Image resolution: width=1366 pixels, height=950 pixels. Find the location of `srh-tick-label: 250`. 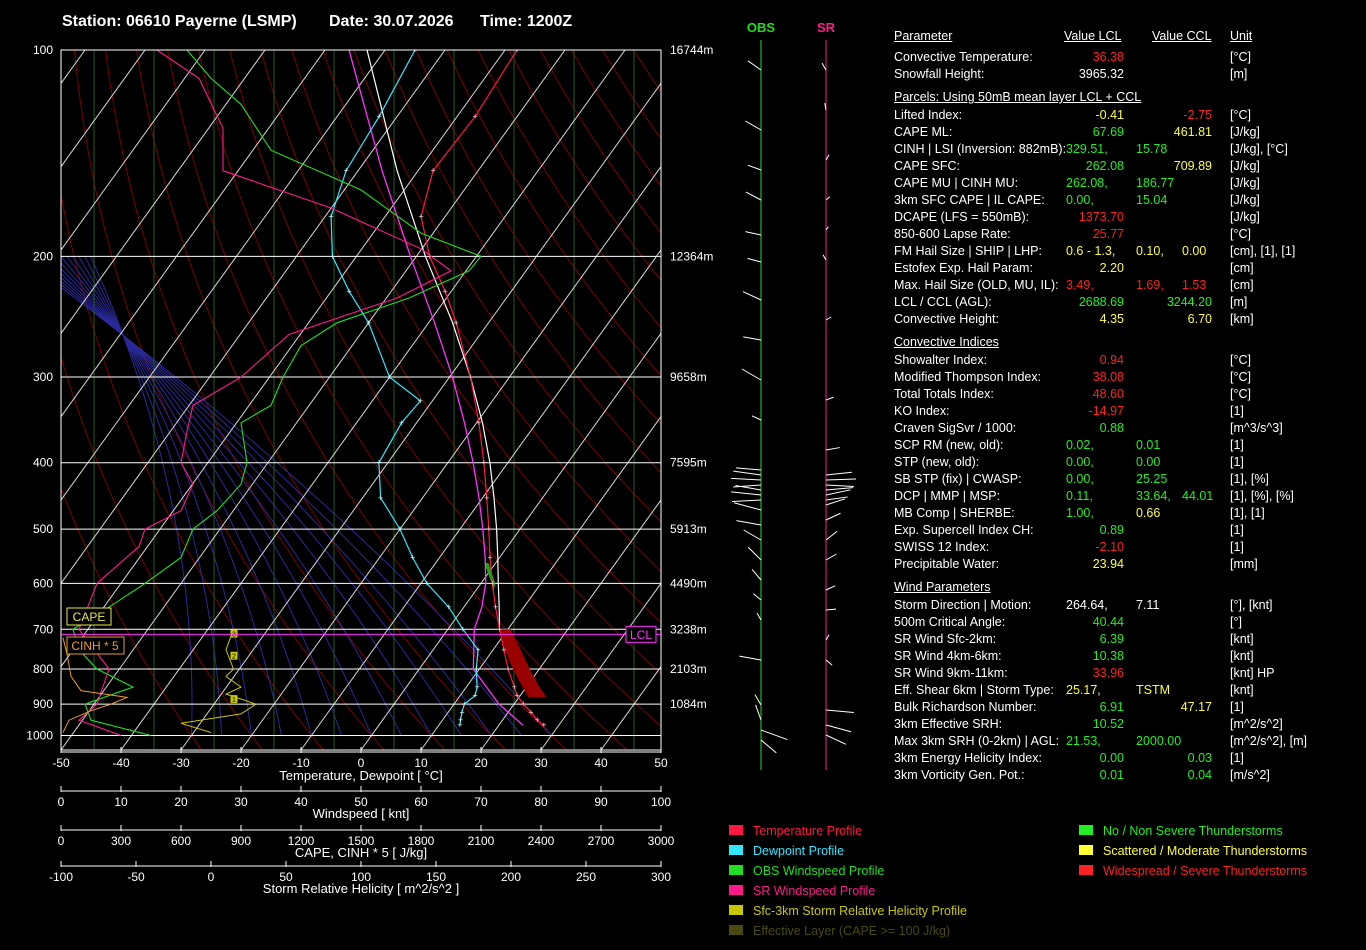

srh-tick-label: 250 is located at coordinates (586, 877).